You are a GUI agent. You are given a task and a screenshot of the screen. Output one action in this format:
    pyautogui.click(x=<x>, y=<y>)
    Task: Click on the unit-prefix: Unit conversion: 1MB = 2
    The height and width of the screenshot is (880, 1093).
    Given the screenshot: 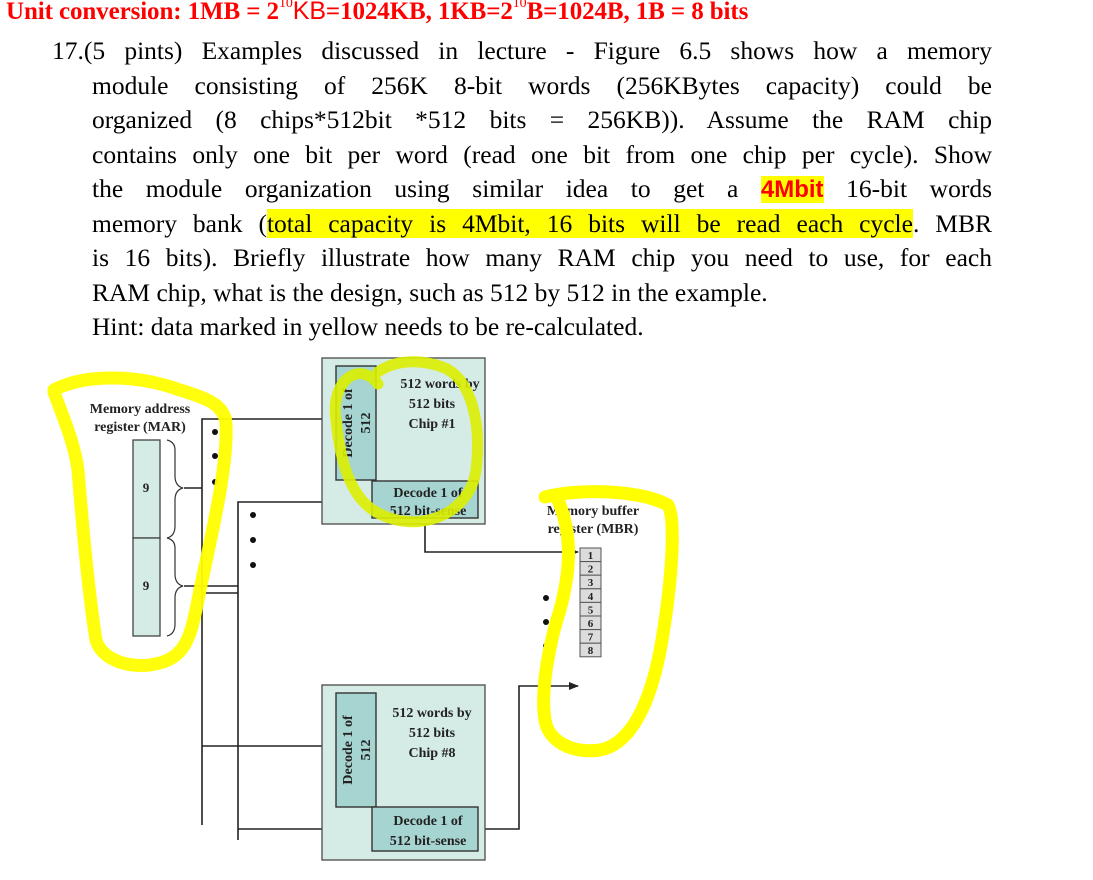 What is the action you would take?
    pyautogui.click(x=142, y=12)
    